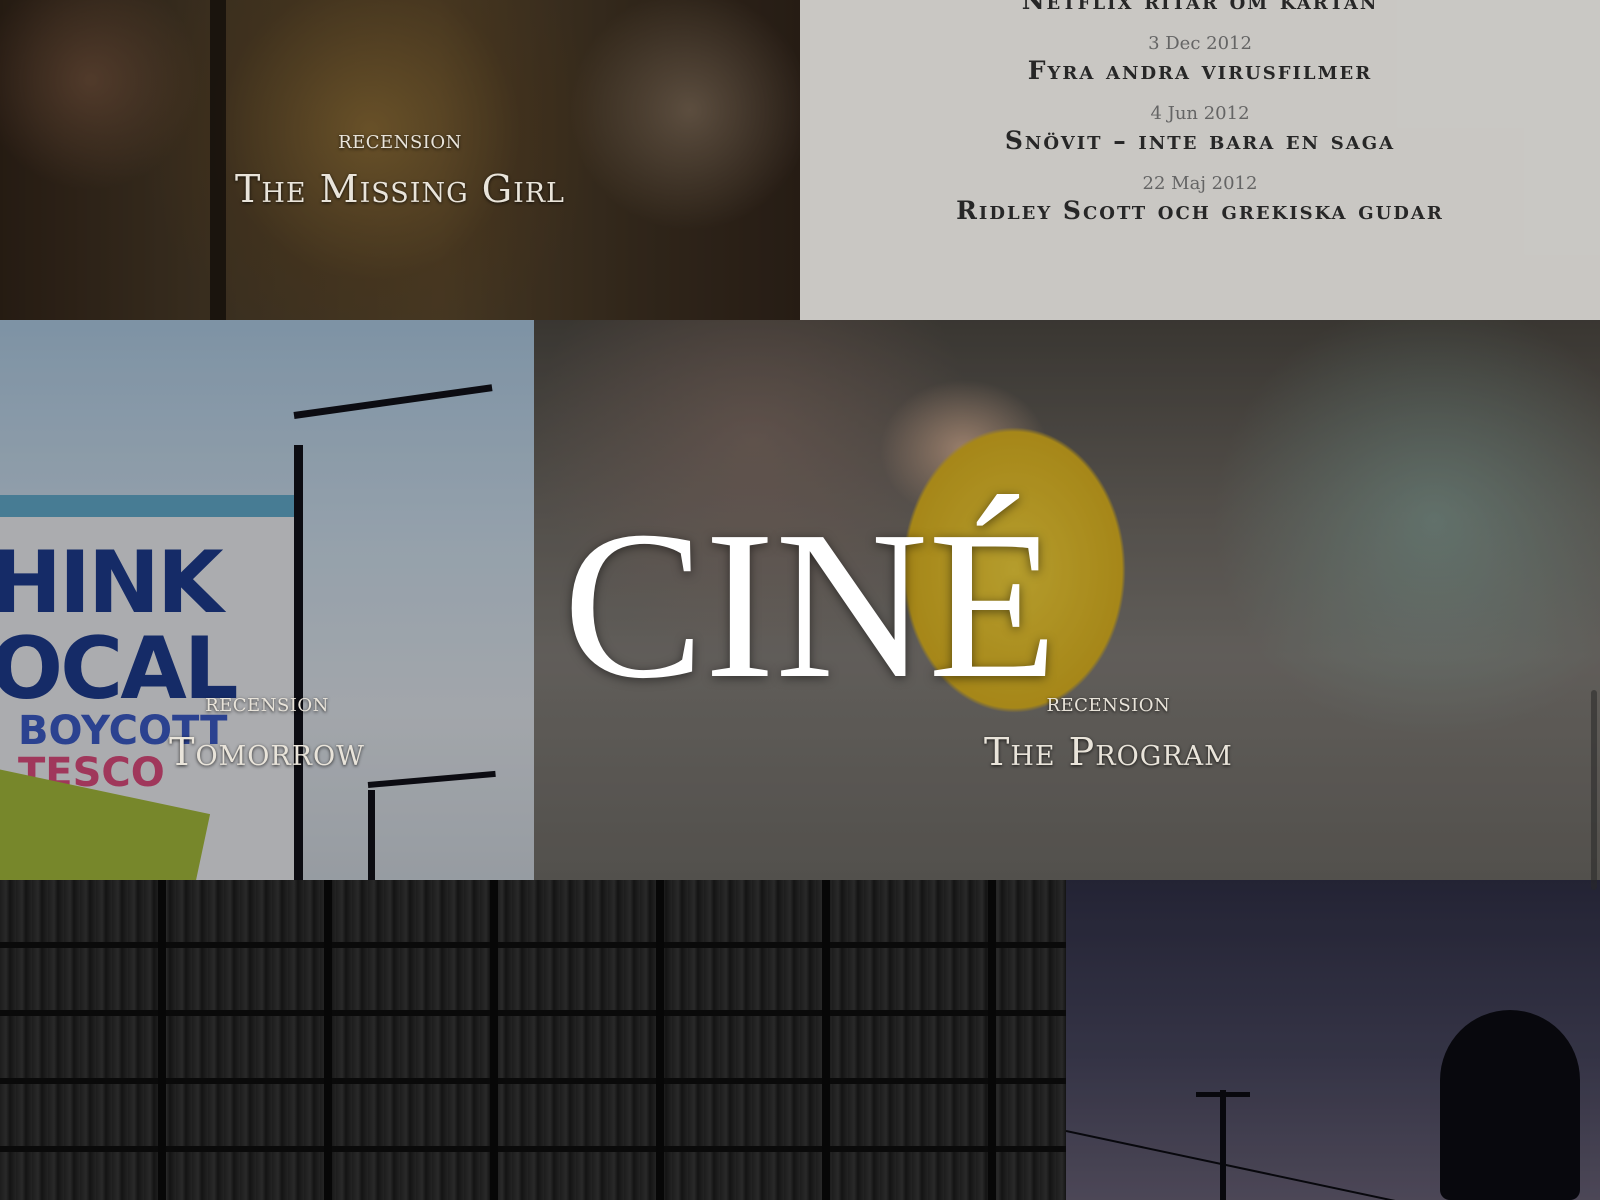 The height and width of the screenshot is (1200, 1600). What do you see at coordinates (1594, 790) in the screenshot?
I see `scrollbar-thumb` at bounding box center [1594, 790].